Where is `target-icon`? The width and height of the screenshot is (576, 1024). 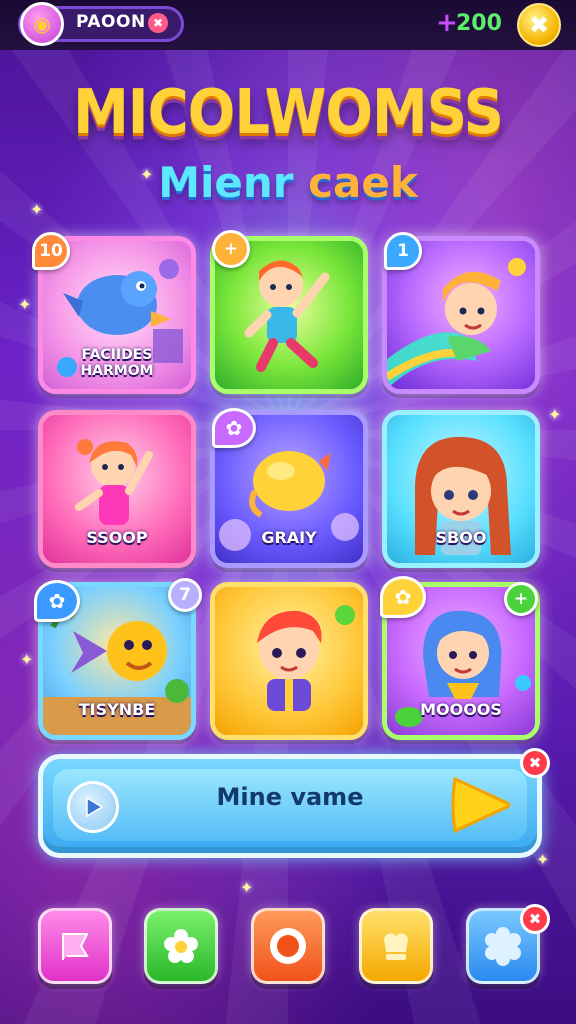 target-icon is located at coordinates (288, 946).